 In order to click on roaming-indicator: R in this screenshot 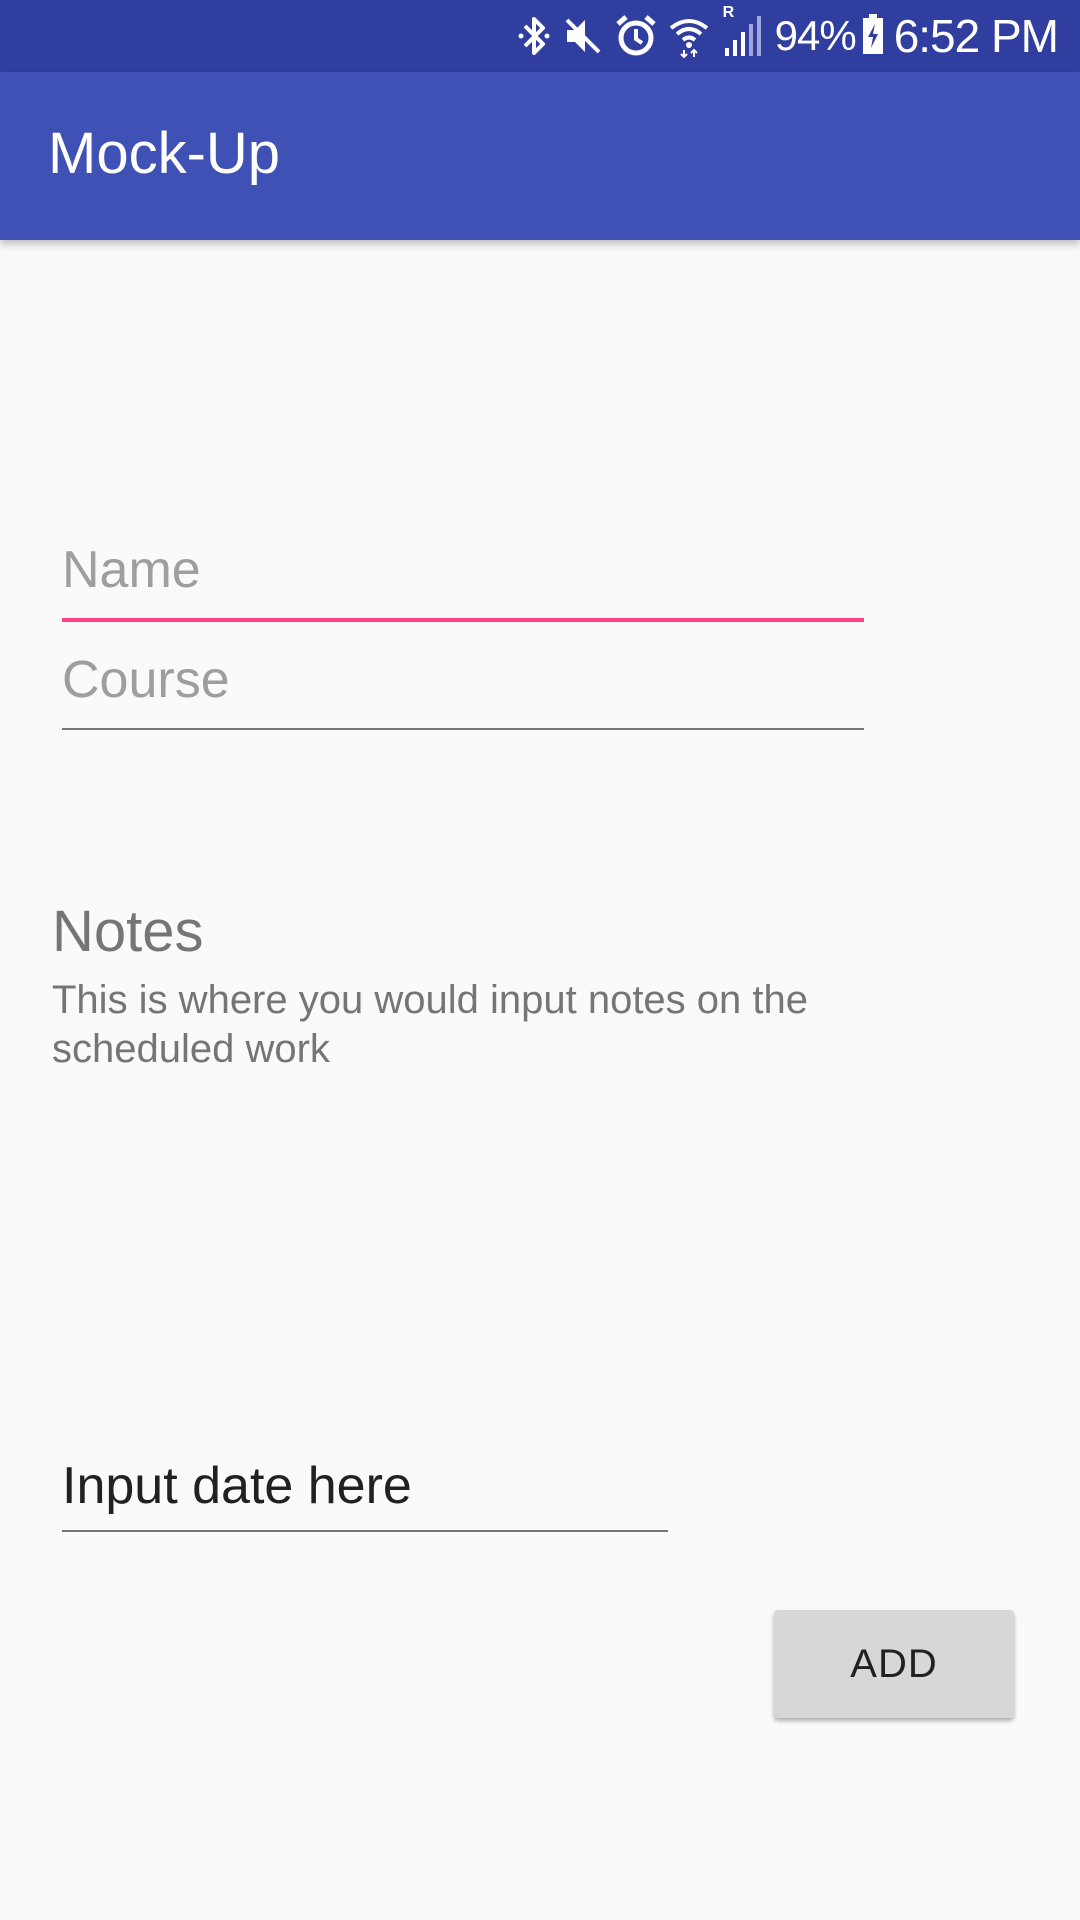, I will do `click(728, 12)`.